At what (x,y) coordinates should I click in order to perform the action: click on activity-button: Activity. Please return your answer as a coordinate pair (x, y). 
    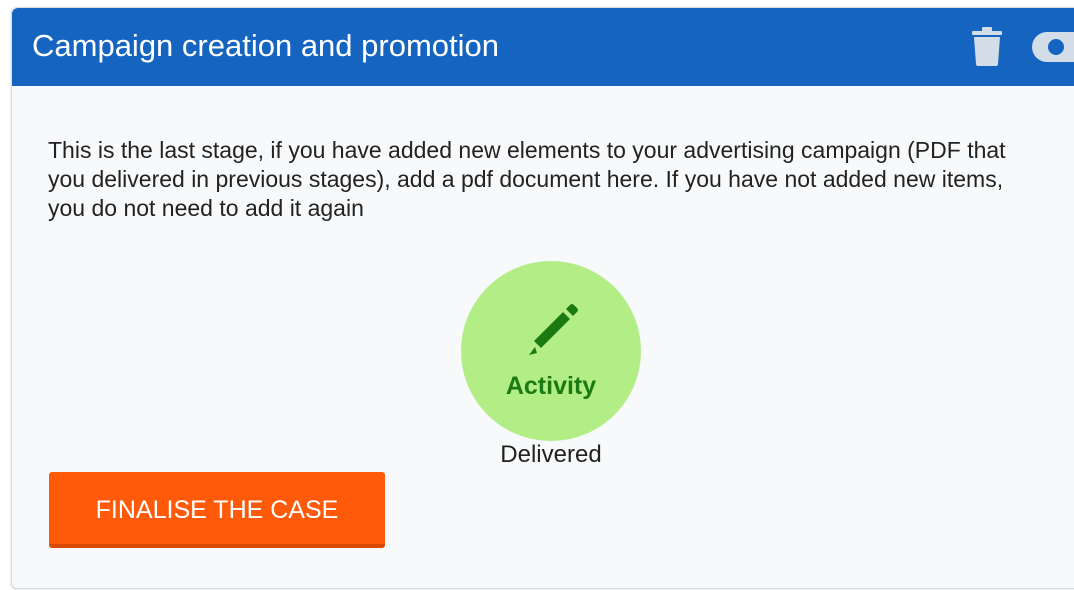
    Looking at the image, I should click on (551, 351).